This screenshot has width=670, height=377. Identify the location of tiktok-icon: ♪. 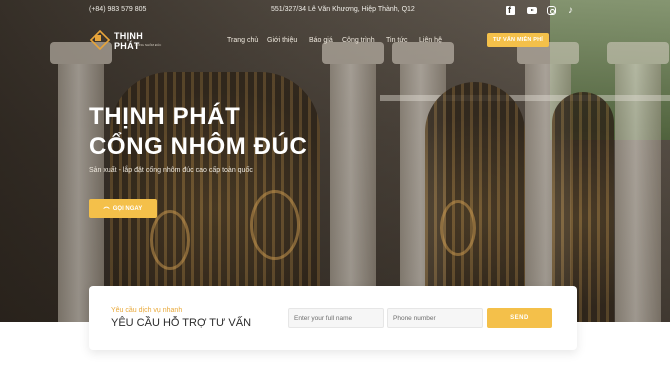
(572, 11).